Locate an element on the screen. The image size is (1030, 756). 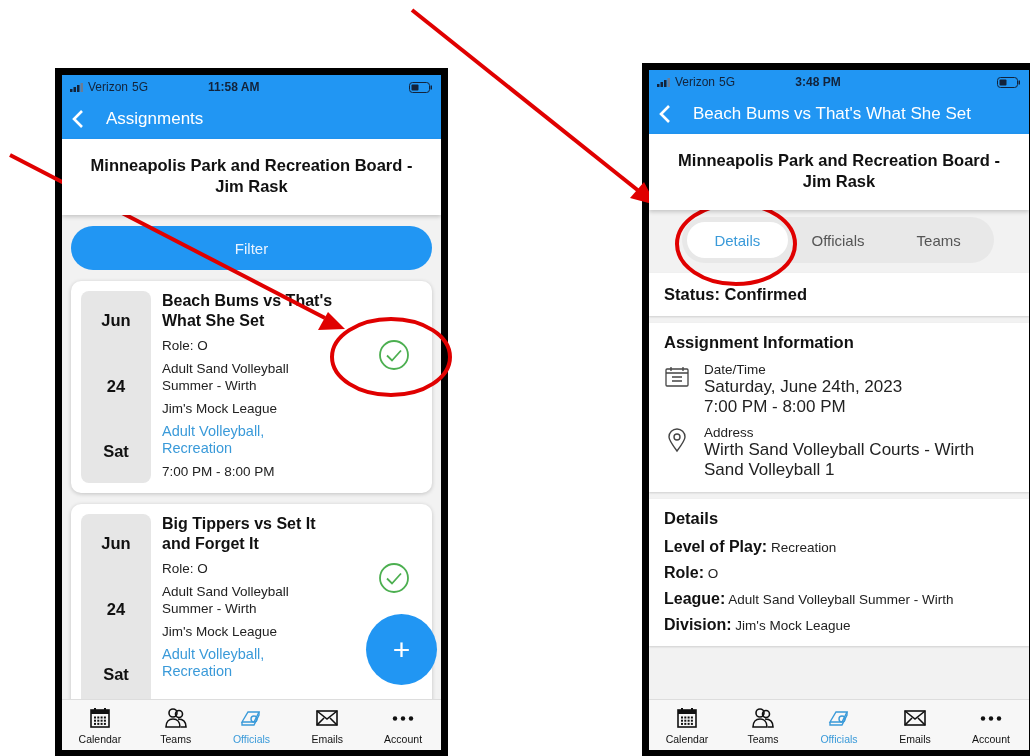
detail-field: Division: Jim's Mock League is located at coordinates (839, 625).